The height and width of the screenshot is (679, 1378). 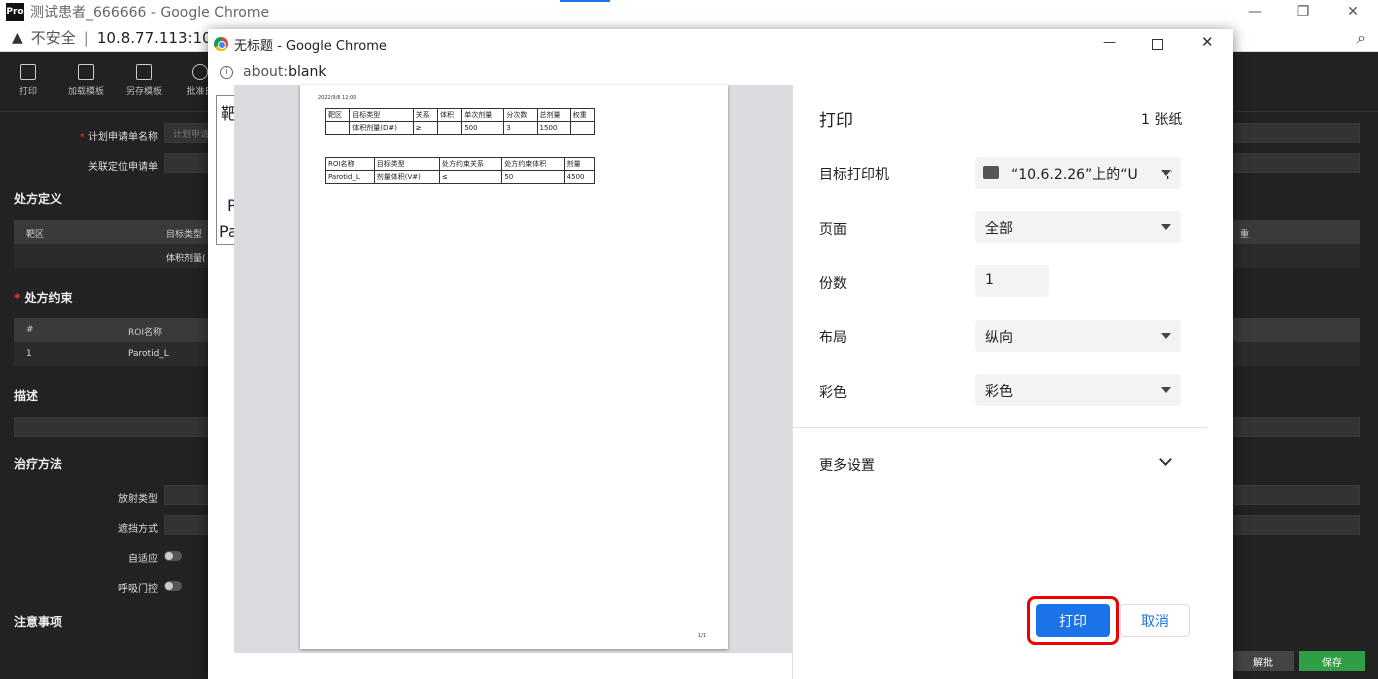 What do you see at coordinates (854, 175) in the screenshot?
I see `printer-label: 目标打印机` at bounding box center [854, 175].